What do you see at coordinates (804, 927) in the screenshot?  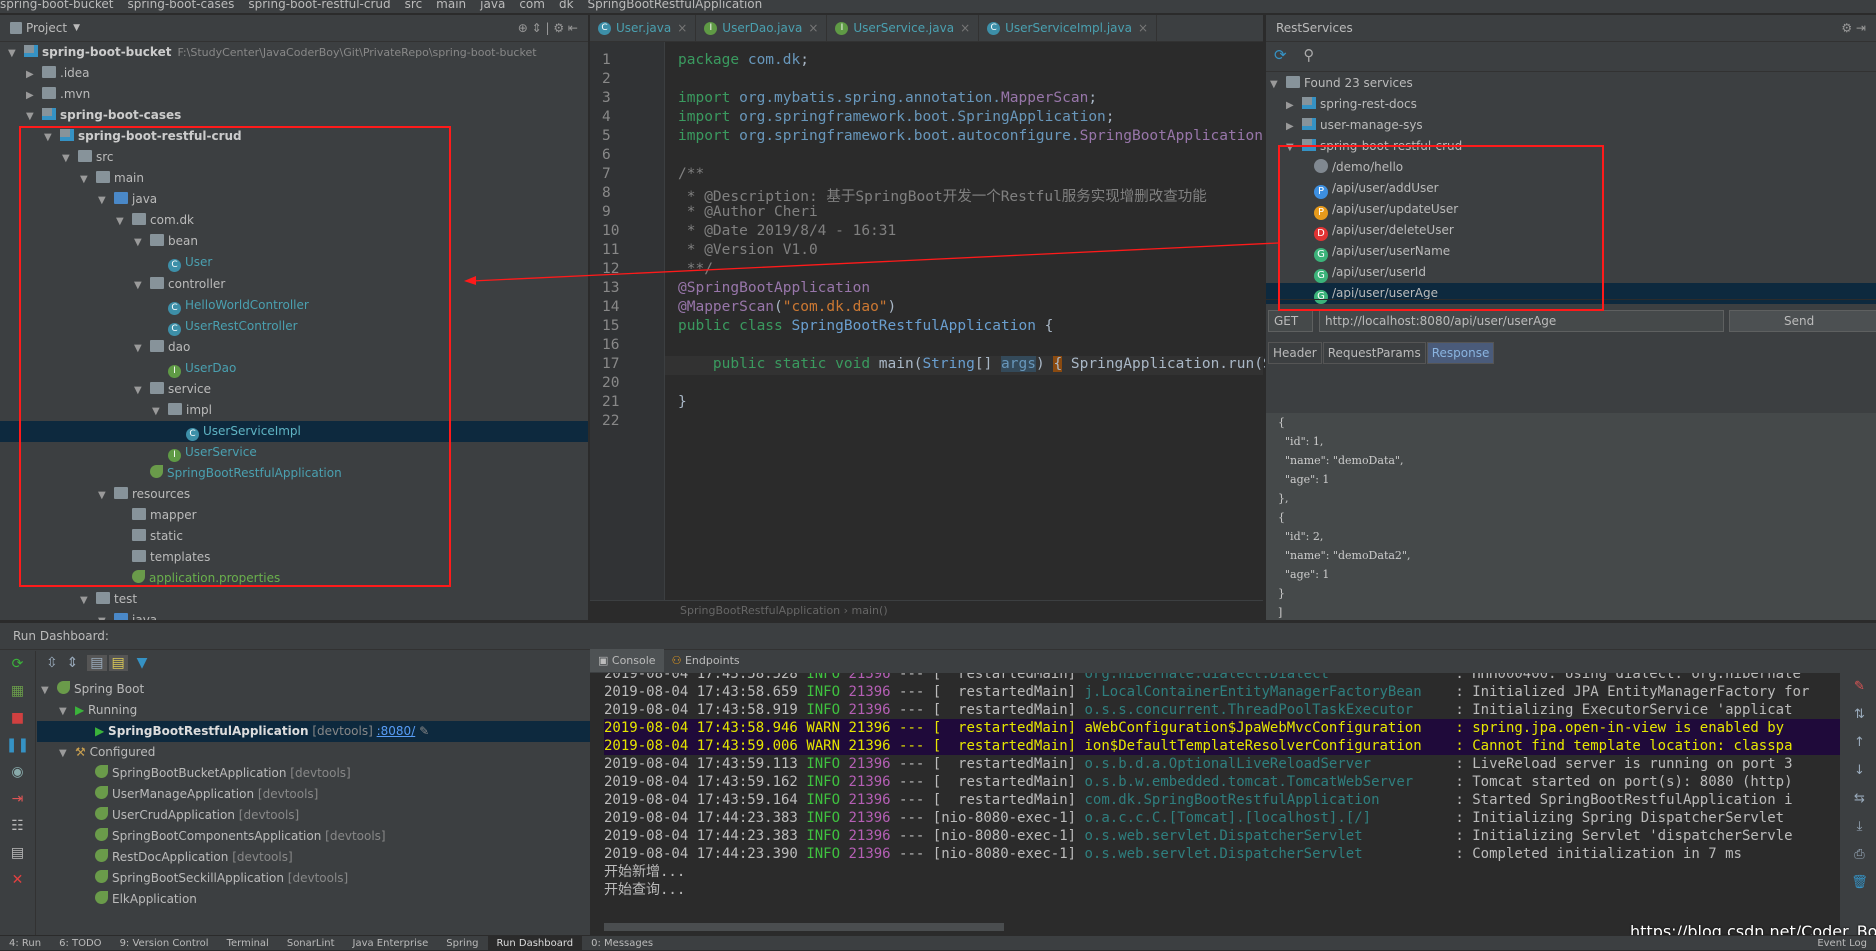 I see `horizontal-scrollbar` at bounding box center [804, 927].